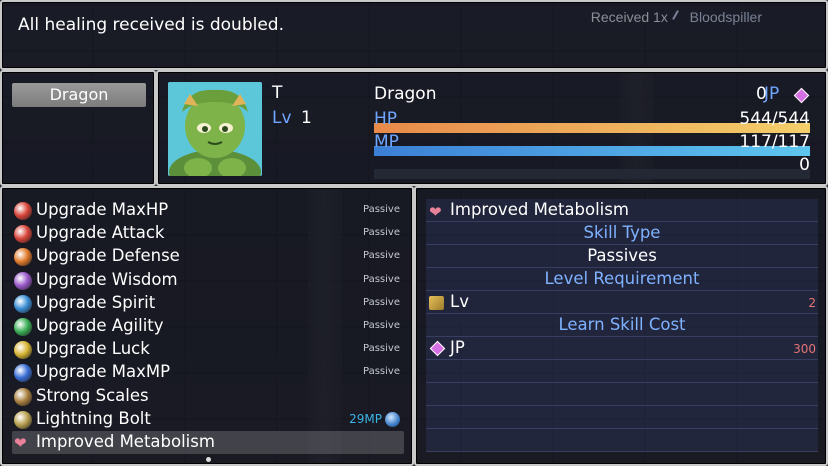  Describe the element at coordinates (804, 349) in the screenshot. I see `learn-cost-jp-value: 300` at that location.